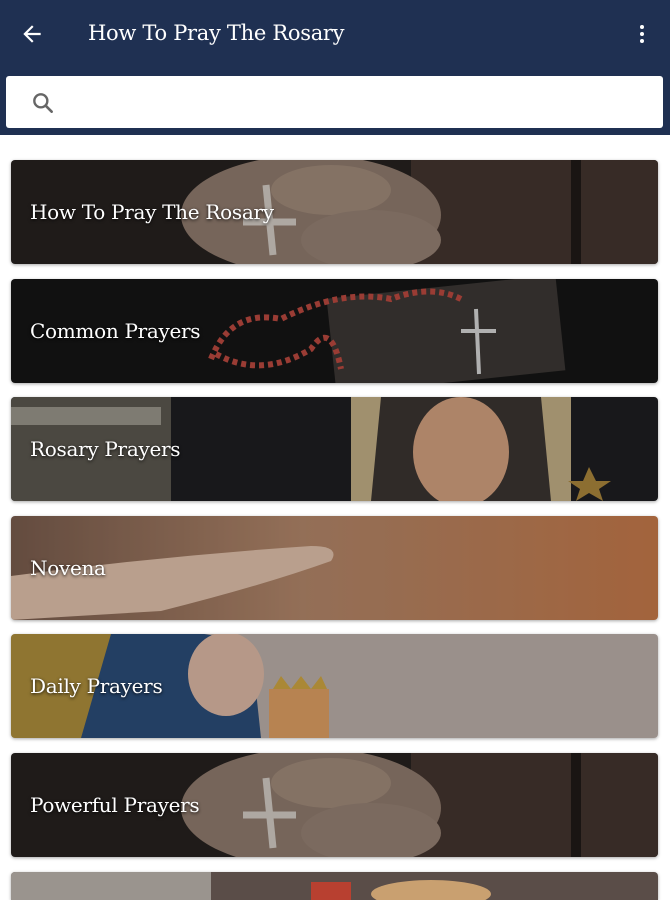  I want to click on category-card-powerful-prayers: Powerful Prayers, so click(334, 805).